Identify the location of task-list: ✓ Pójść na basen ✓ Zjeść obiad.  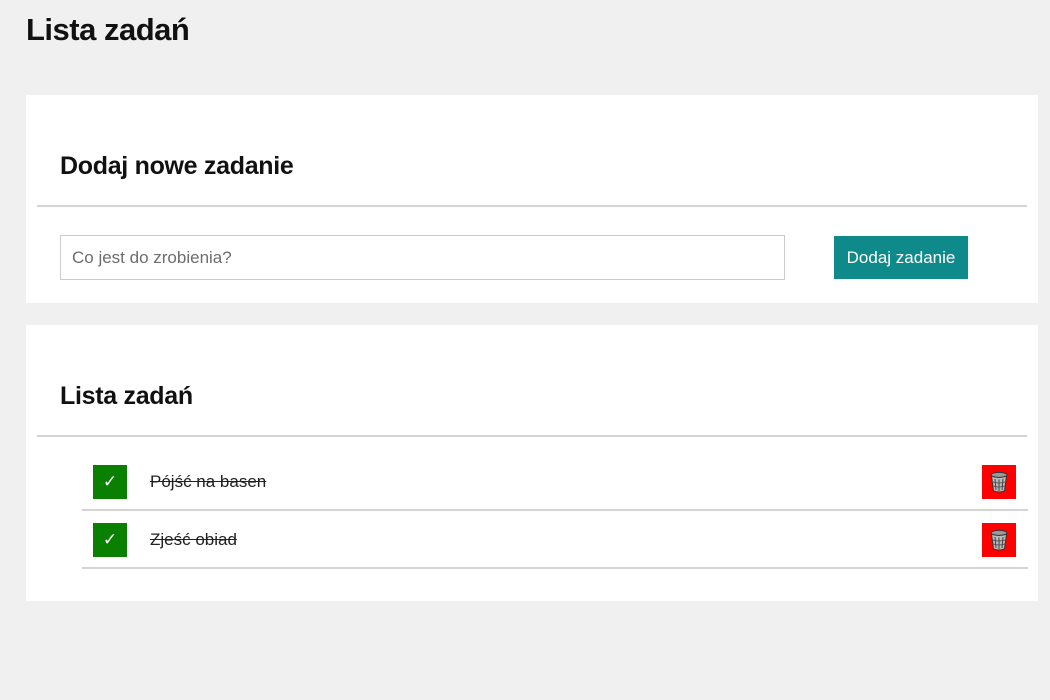
(555, 511).